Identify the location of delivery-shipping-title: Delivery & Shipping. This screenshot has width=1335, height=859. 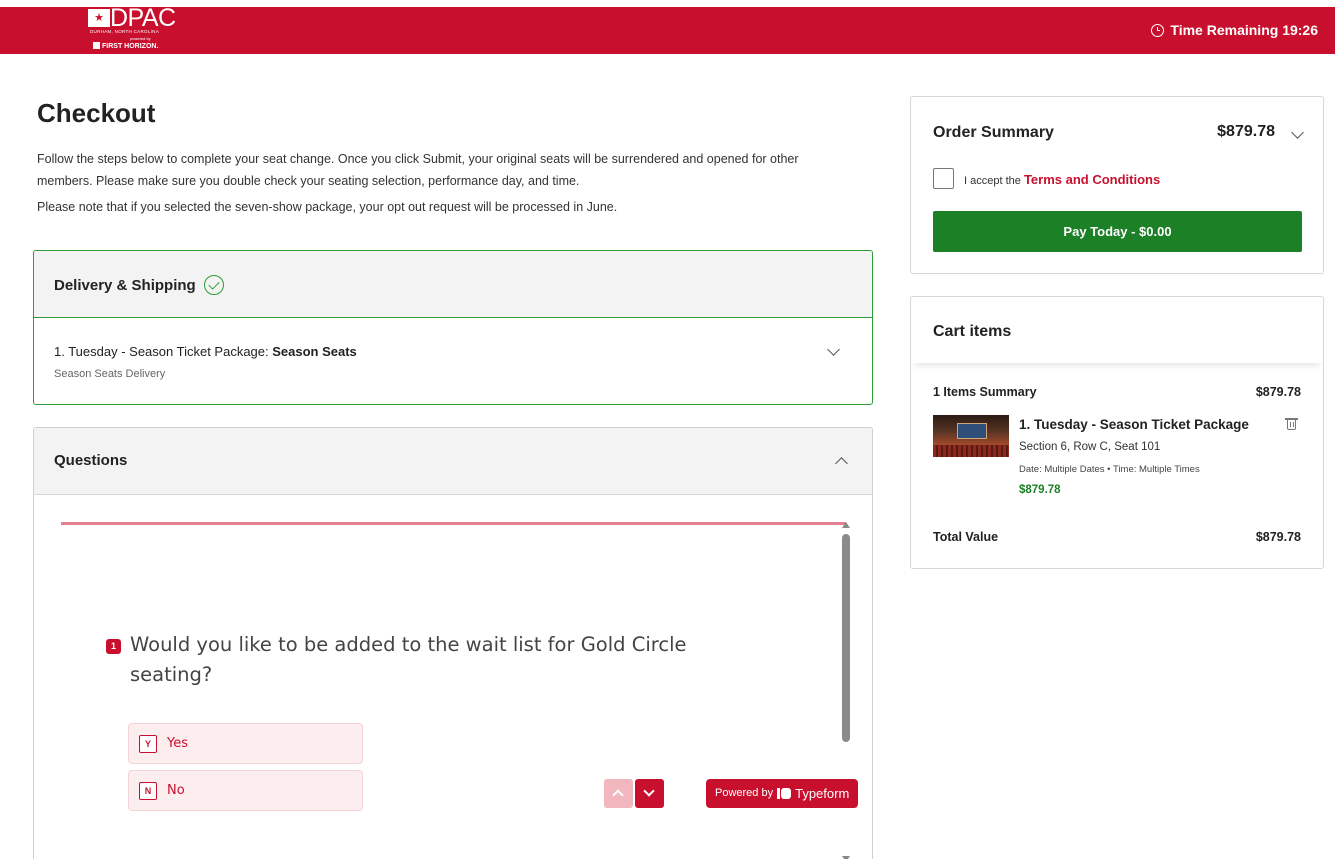
(139, 285).